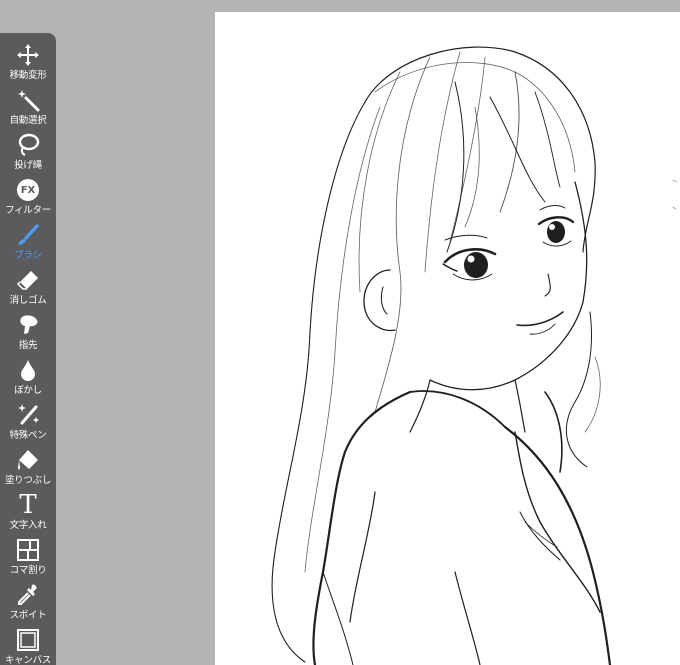 The height and width of the screenshot is (665, 680). What do you see at coordinates (28, 165) in the screenshot?
I see `tool-label: 投げ縄` at bounding box center [28, 165].